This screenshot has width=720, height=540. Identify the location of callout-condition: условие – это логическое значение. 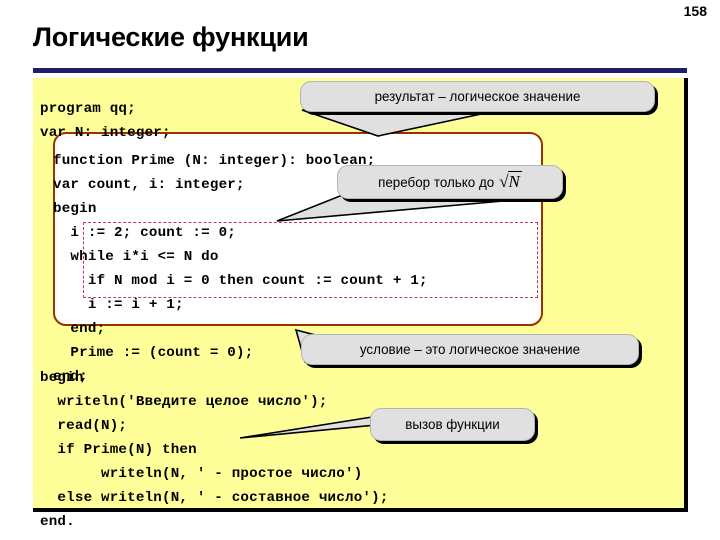
(470, 349).